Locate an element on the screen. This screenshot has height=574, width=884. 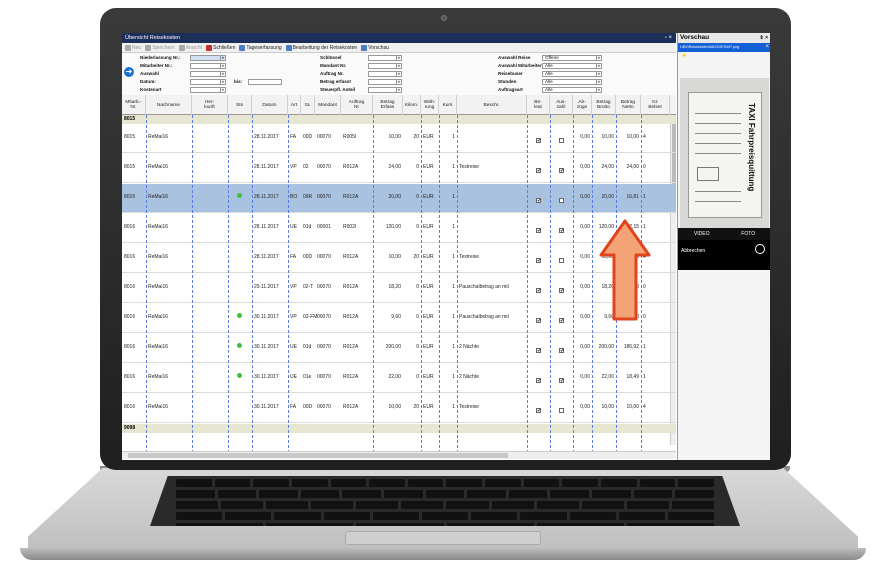
column-header: Betrag Netto is located at coordinates (628, 105).